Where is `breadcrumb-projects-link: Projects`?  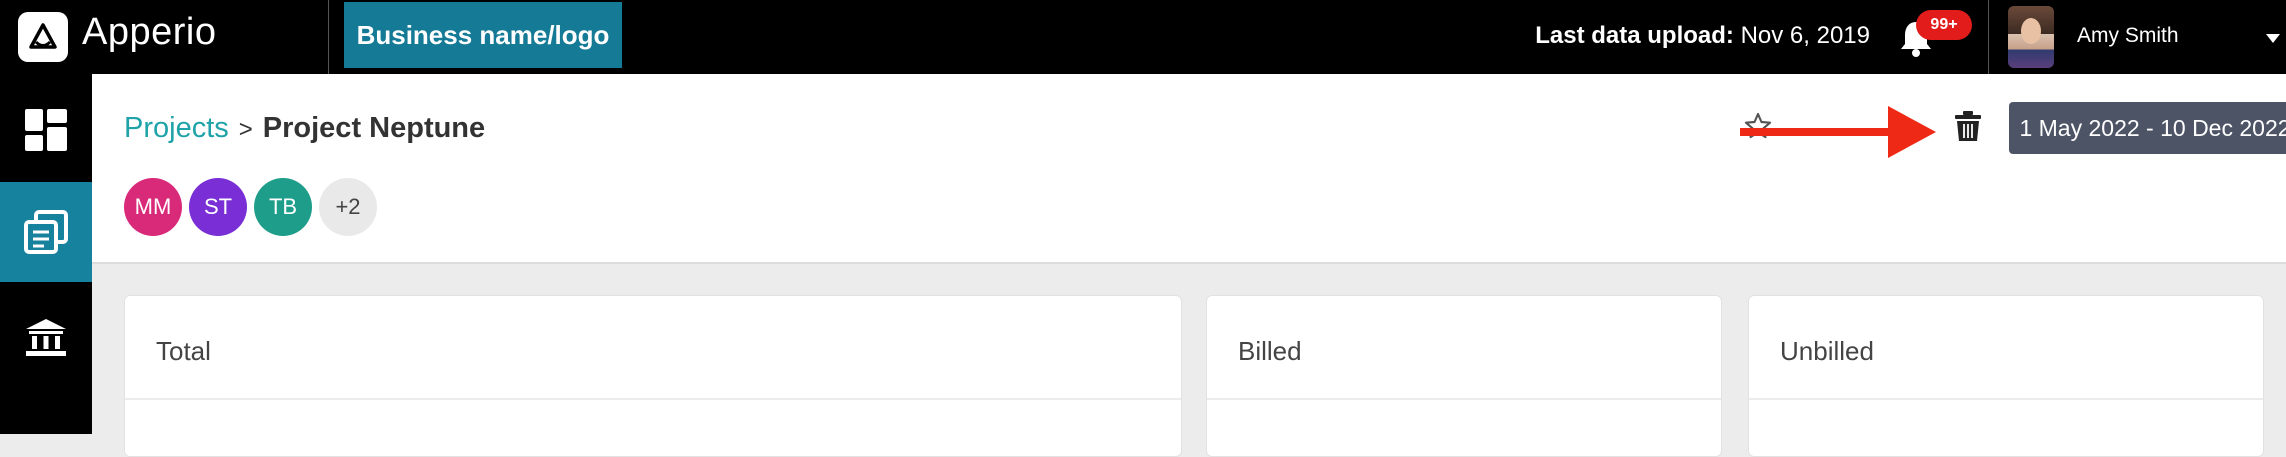 breadcrumb-projects-link: Projects is located at coordinates (176, 128).